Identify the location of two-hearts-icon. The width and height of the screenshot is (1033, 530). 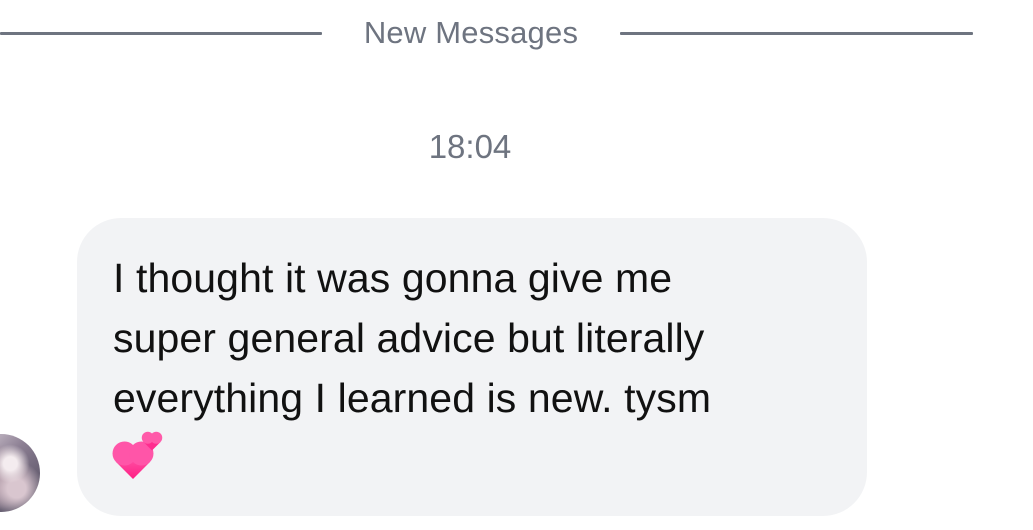
(138, 457).